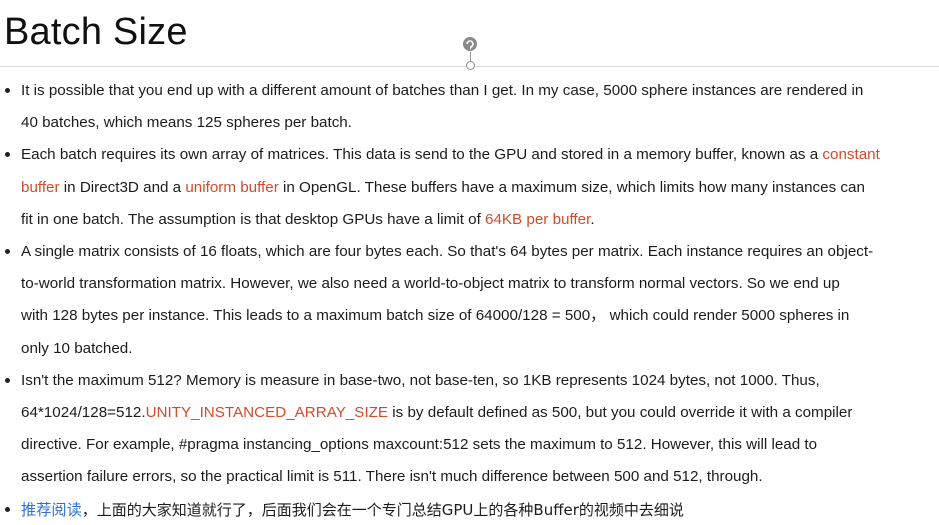 The width and height of the screenshot is (939, 525). I want to click on highlighted-term: 64KB per buffer, so click(538, 219).